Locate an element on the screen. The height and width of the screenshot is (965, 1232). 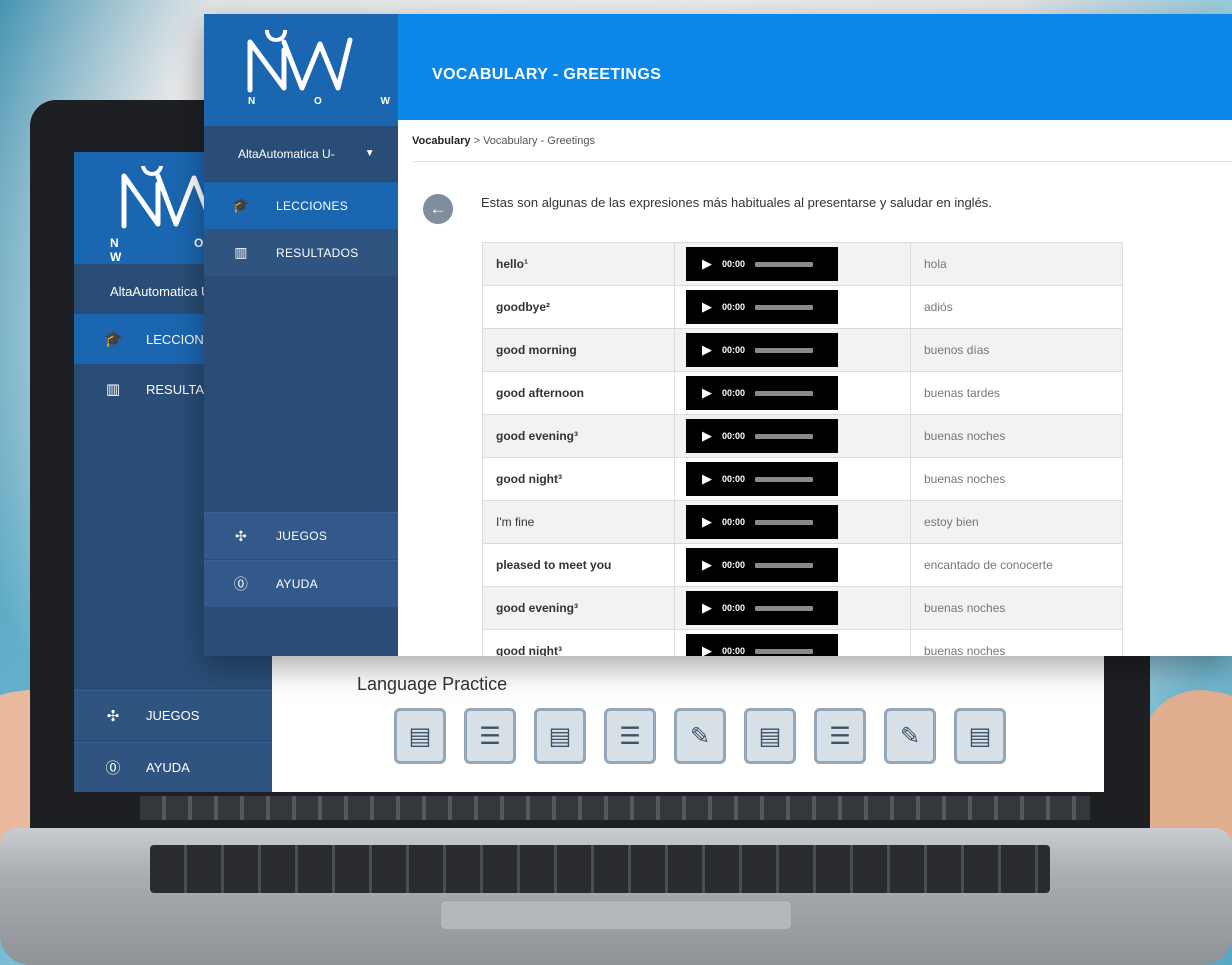
nav-label: RESULTADOS is located at coordinates (317, 252).